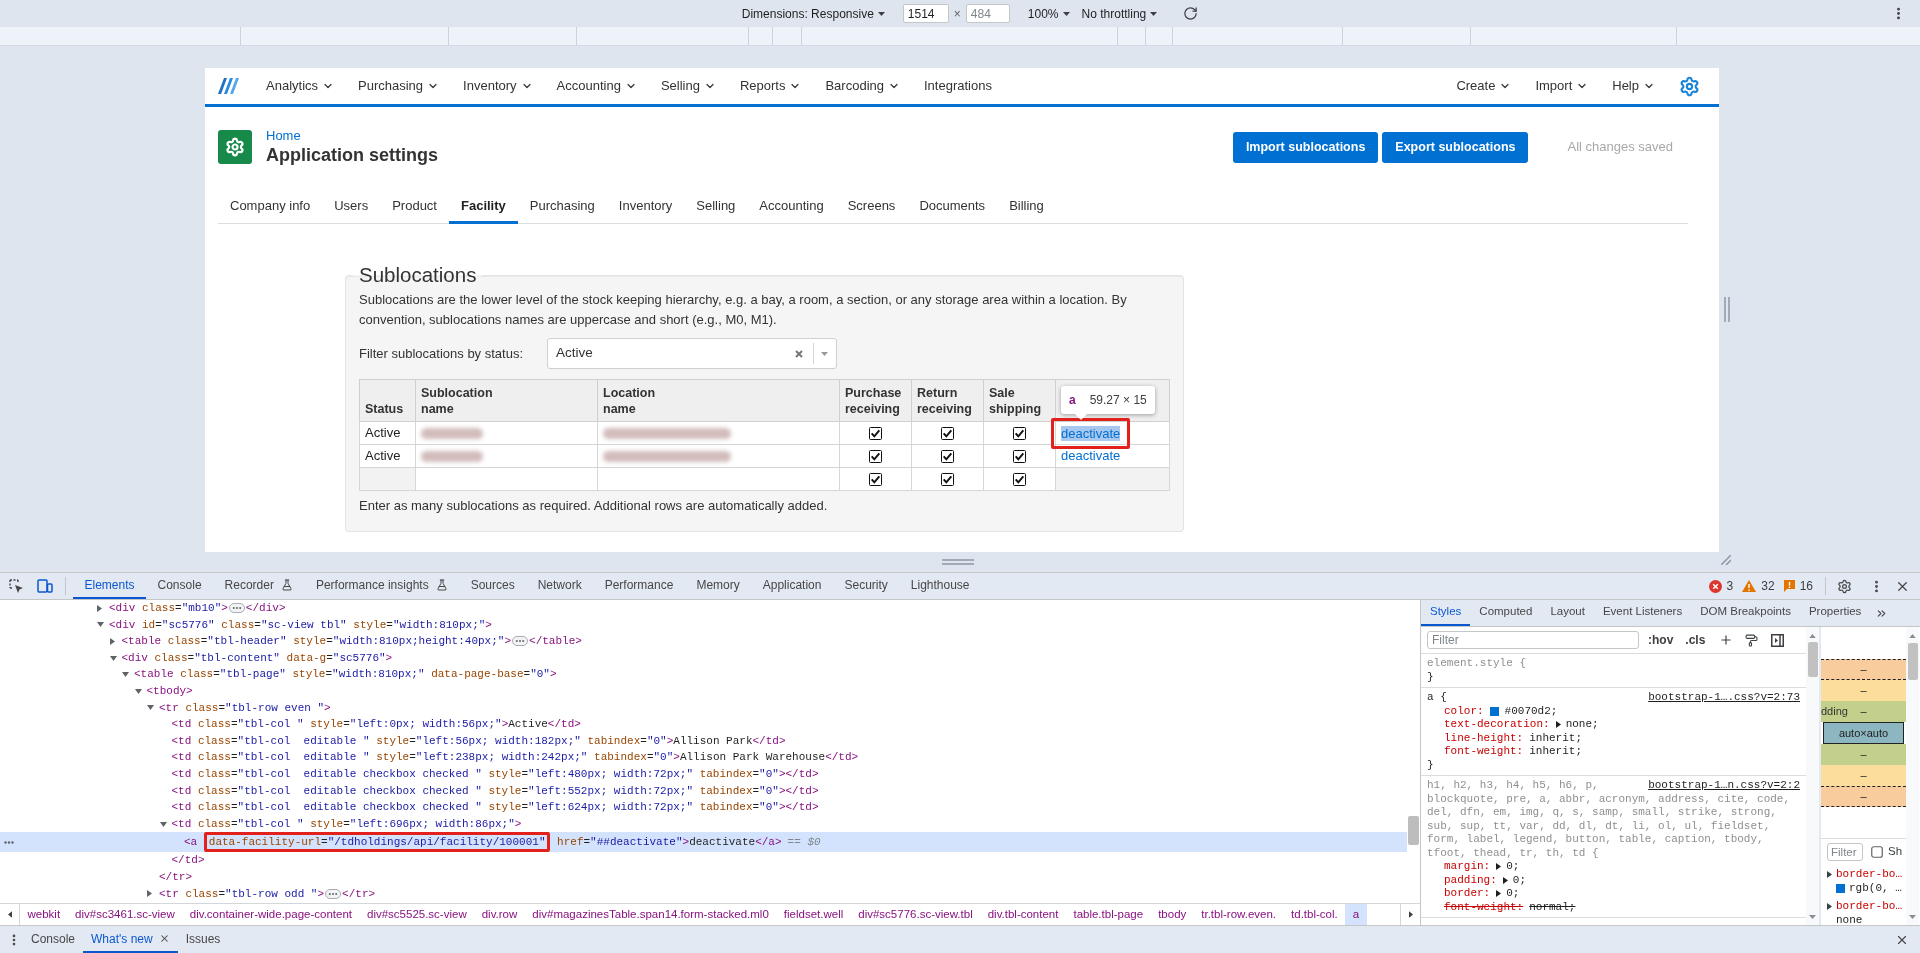  What do you see at coordinates (180, 586) in the screenshot?
I see `devtools-tab: Console` at bounding box center [180, 586].